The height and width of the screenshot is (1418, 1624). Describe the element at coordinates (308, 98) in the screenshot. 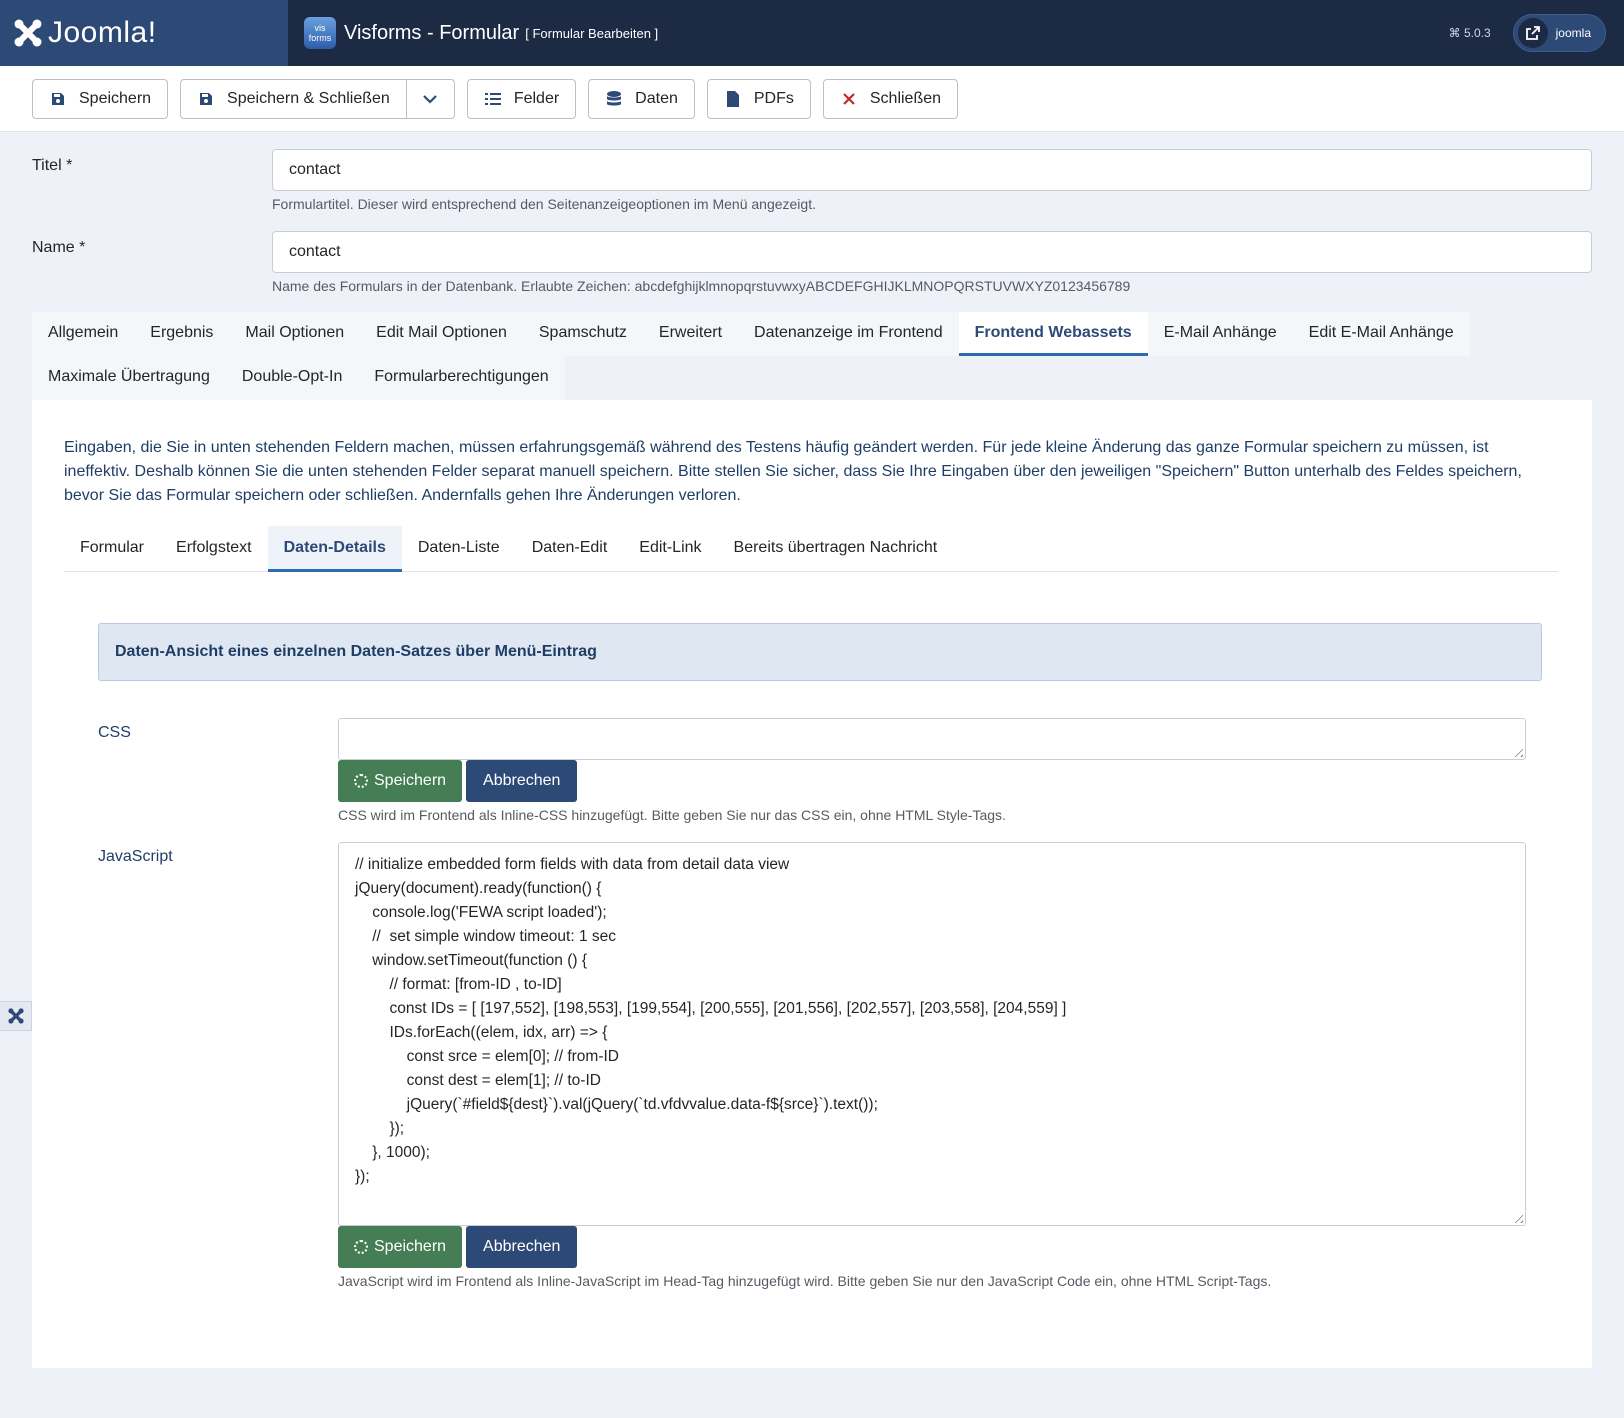

I see `save-close-button-label: Speichern & Schließen` at that location.